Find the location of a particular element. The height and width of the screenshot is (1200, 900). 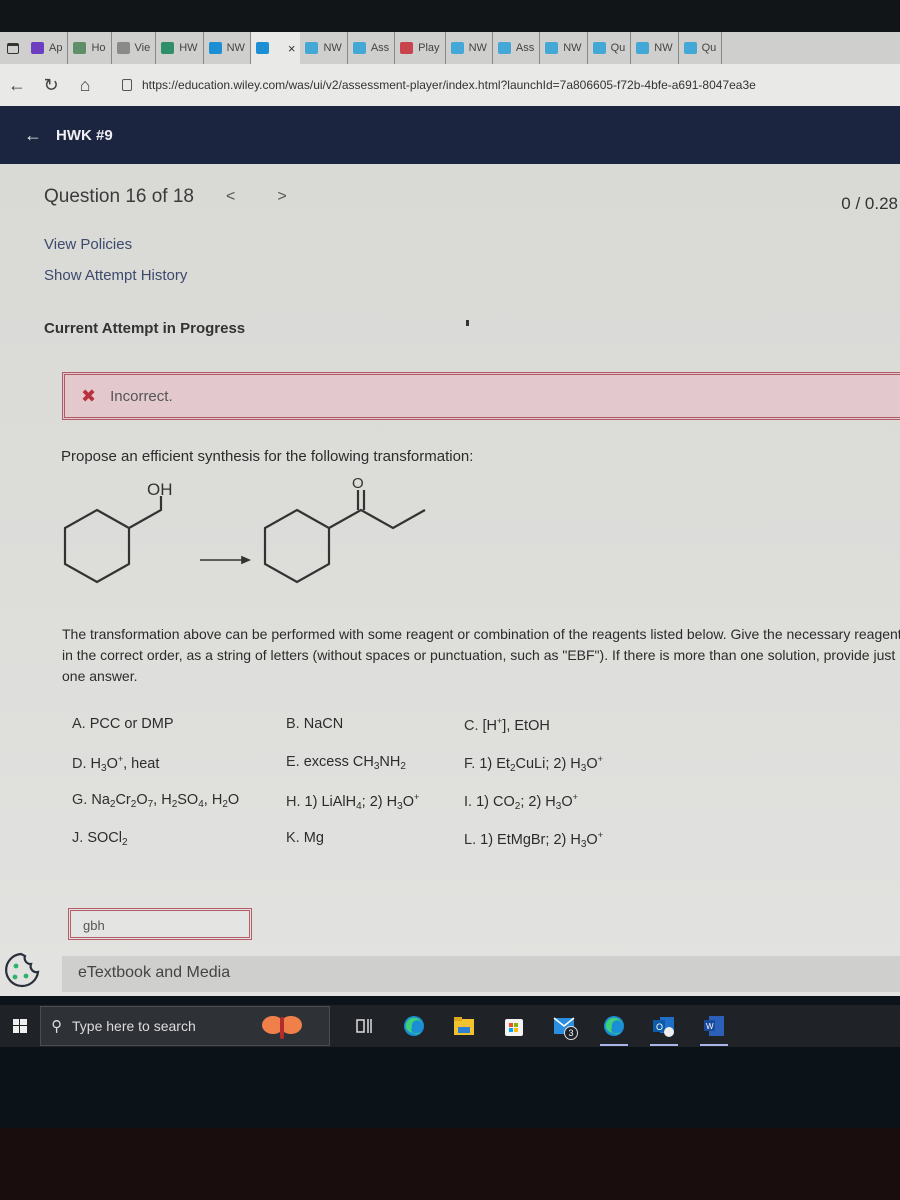

reagent-formula: excess CH3NH2 is located at coordinates (354, 763).